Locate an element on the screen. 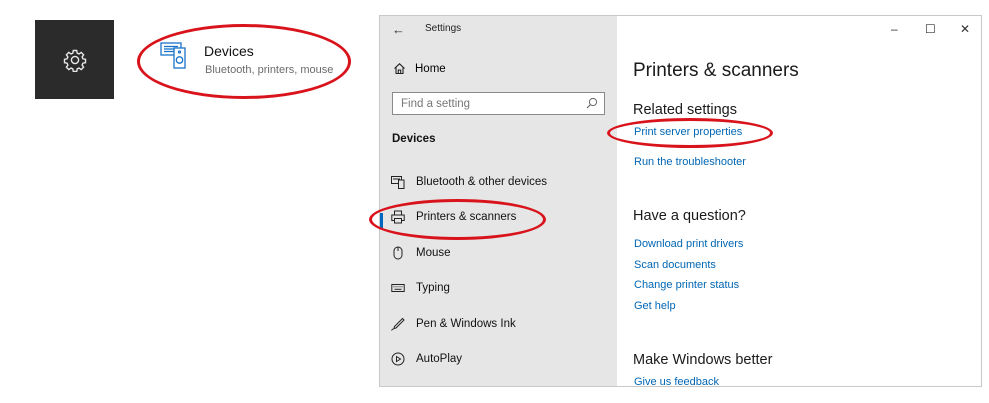 The image size is (989, 403). back-arrow-icon: ← is located at coordinates (398, 29).